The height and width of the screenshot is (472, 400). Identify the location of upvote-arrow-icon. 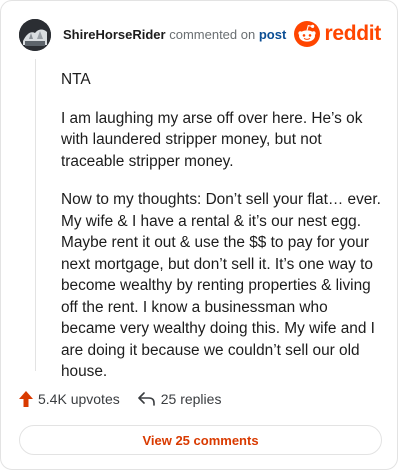
(26, 399).